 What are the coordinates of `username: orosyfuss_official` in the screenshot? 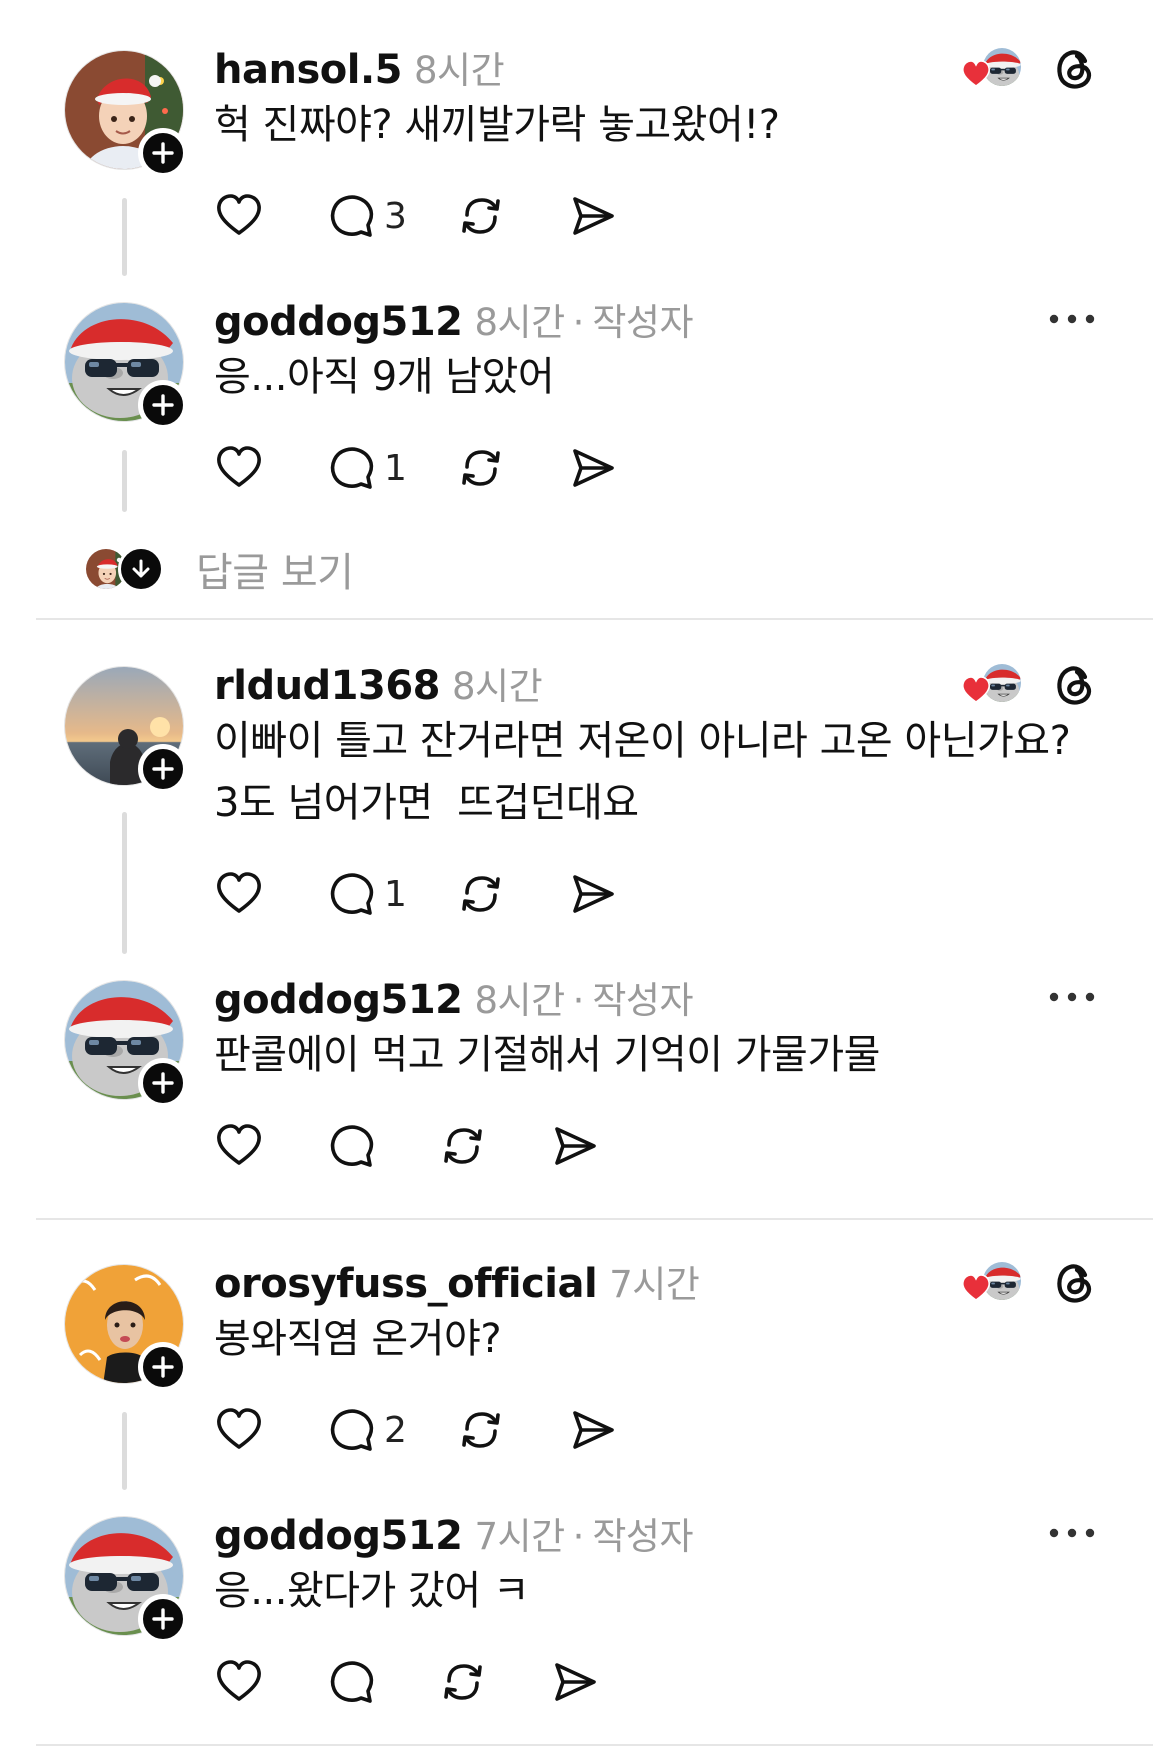 It's located at (406, 1284).